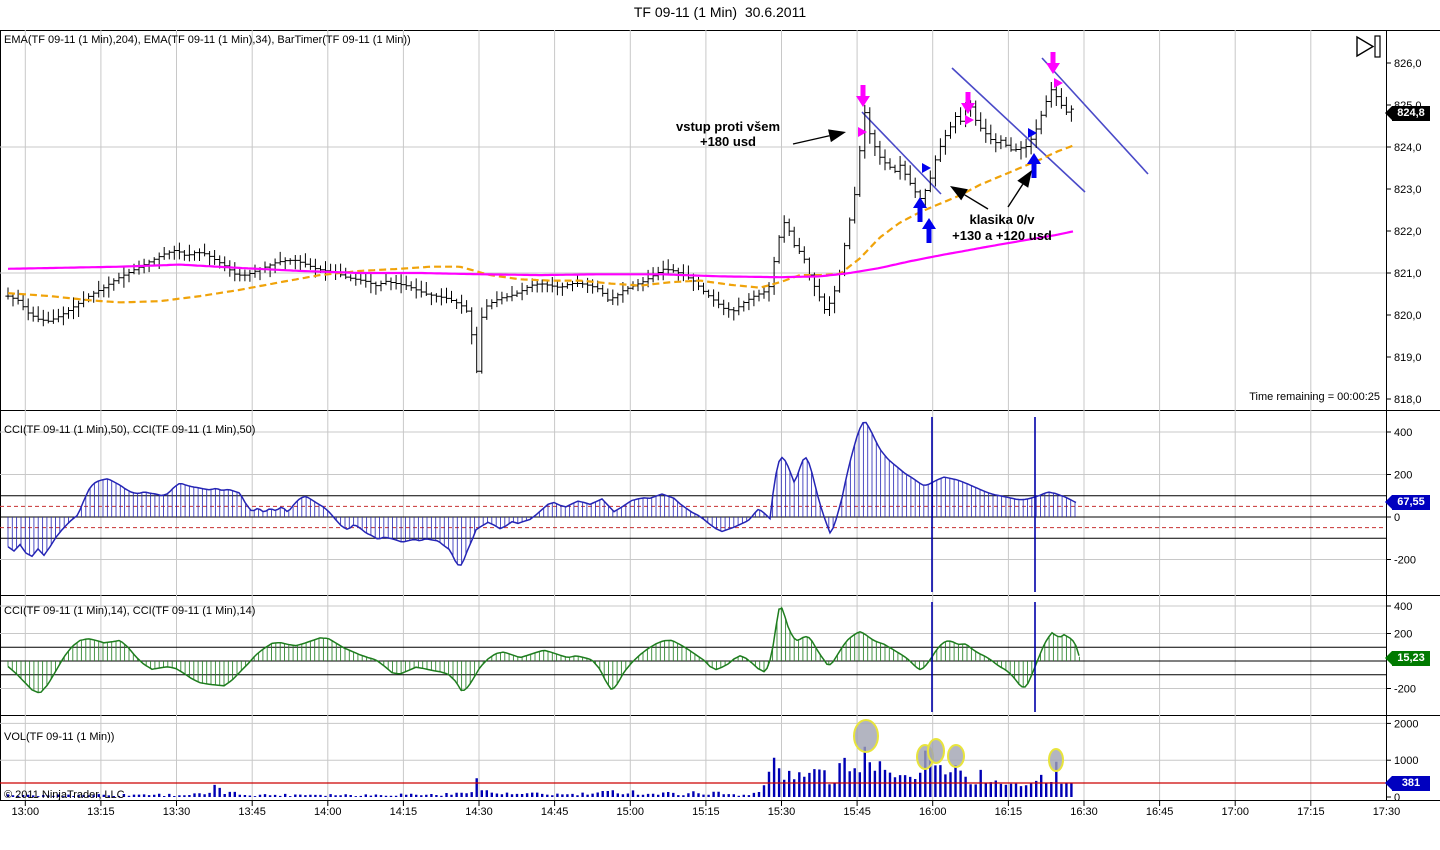 This screenshot has width=1440, height=850. What do you see at coordinates (1408, 274) in the screenshot?
I see `axis-tick-label: 821,0` at bounding box center [1408, 274].